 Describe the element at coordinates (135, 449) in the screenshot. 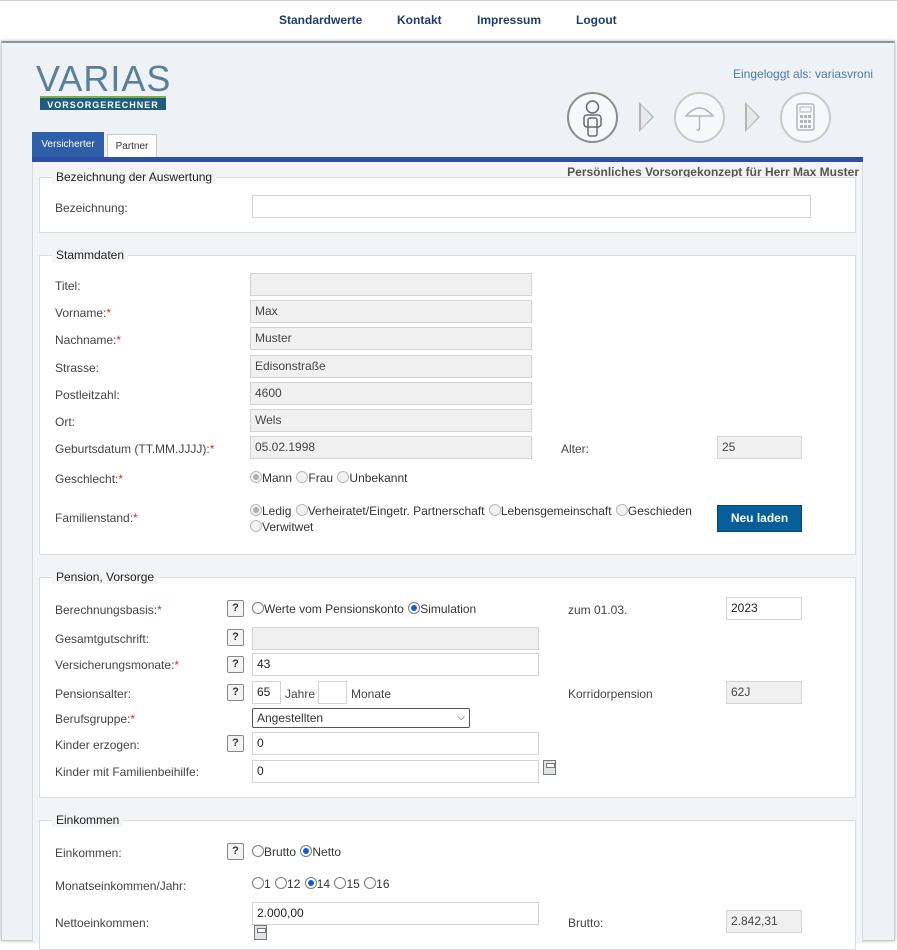

I see `geburtsdatum-label: Geburtsdatum (TT.MM.JJJJ):*` at that location.